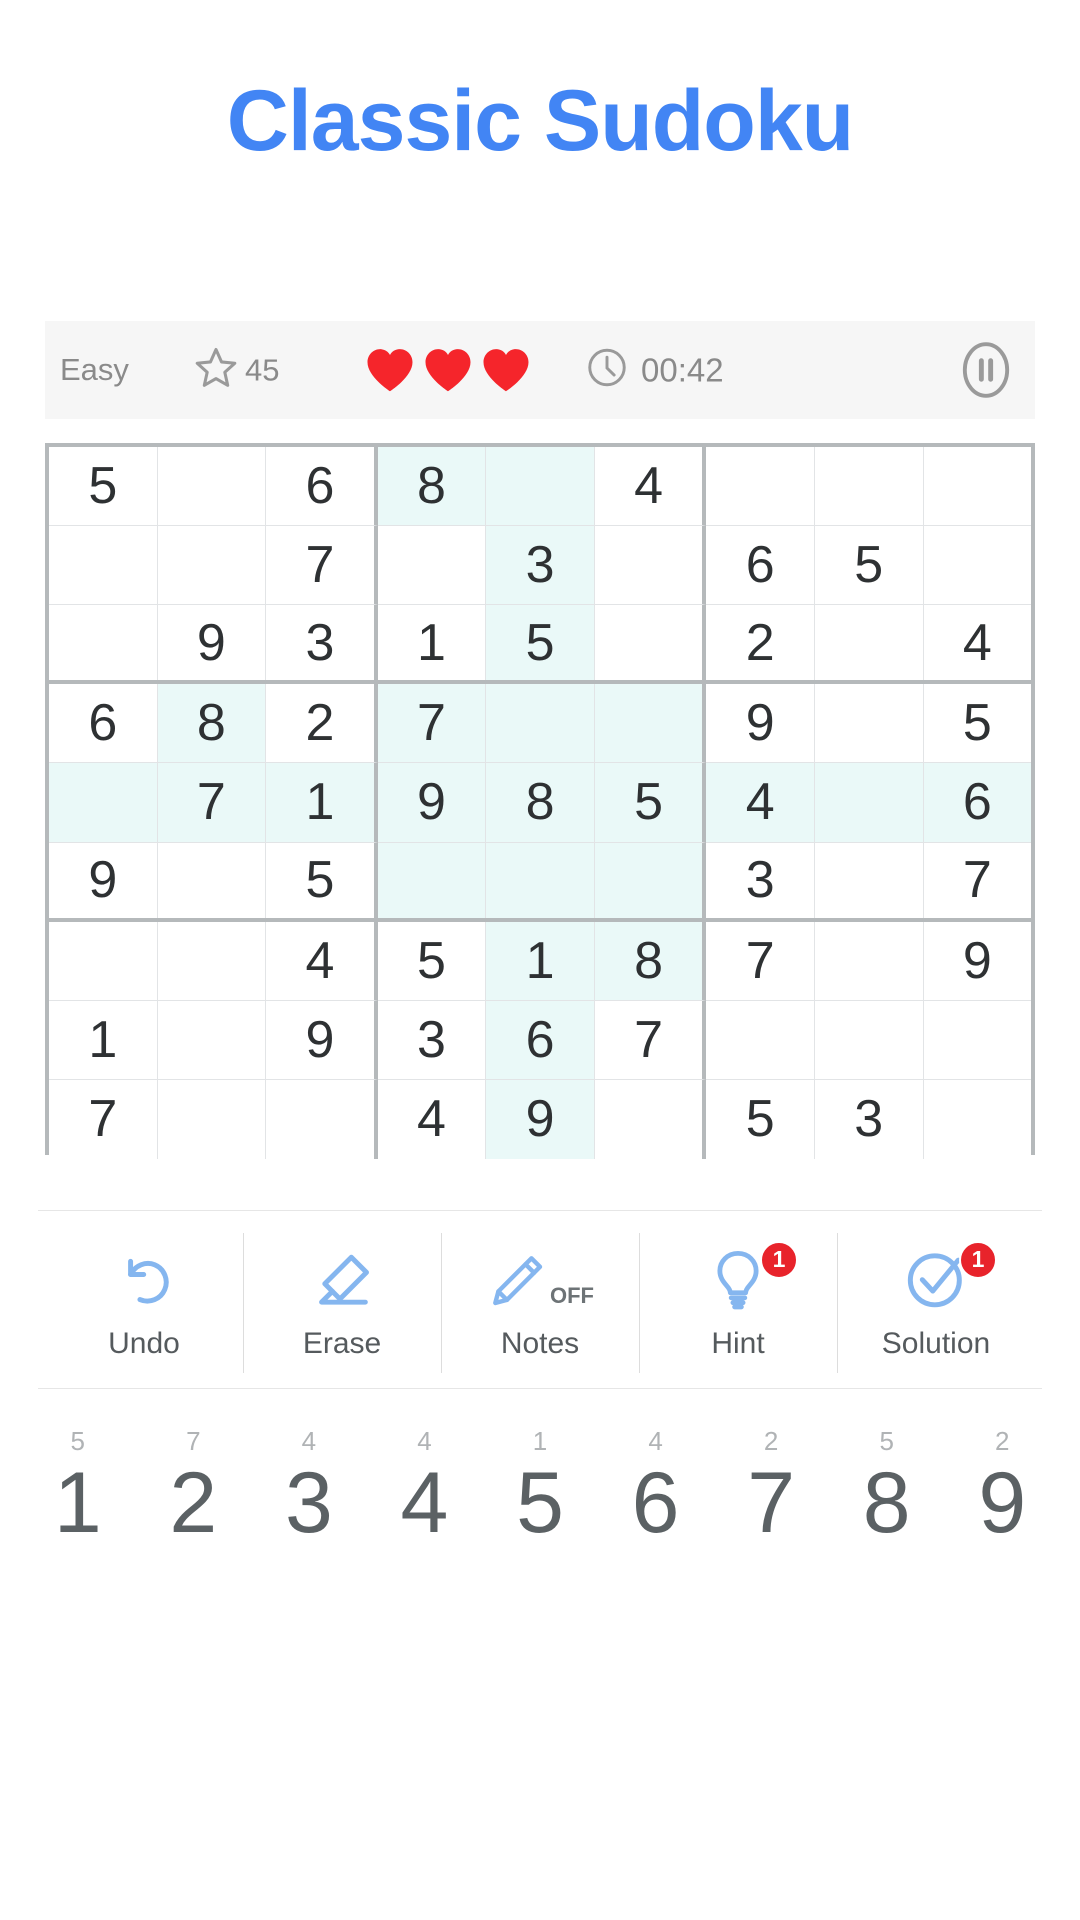  Describe the element at coordinates (650, 961) in the screenshot. I see `board-cell-r7c6: 8` at that location.